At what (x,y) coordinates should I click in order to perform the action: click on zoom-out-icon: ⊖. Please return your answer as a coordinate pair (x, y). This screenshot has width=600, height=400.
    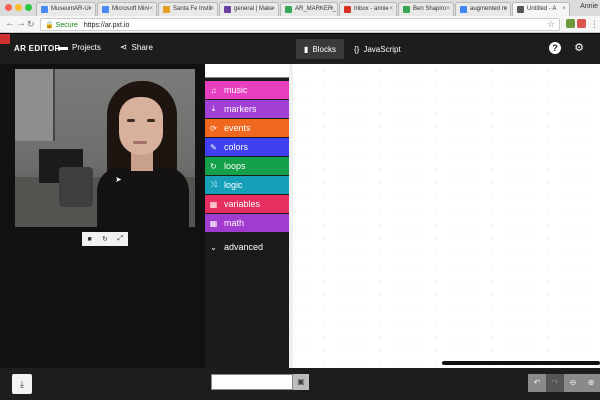
    Looking at the image, I should click on (573, 382).